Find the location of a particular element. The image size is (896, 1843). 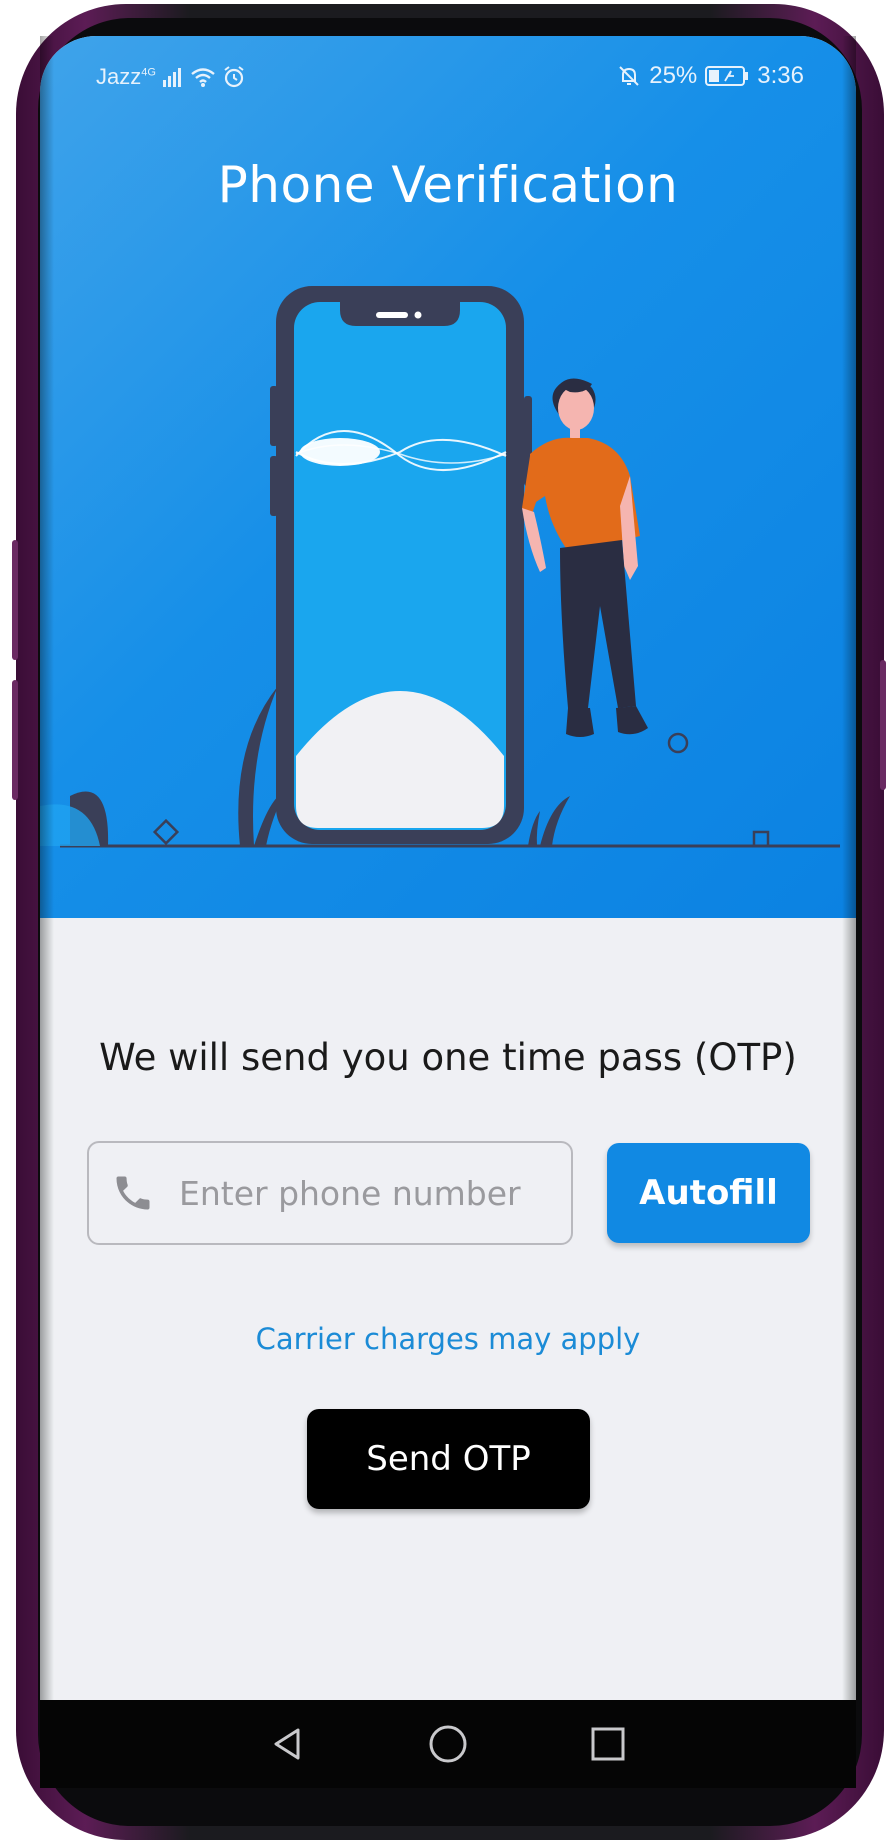

recents-button is located at coordinates (608, 1744).